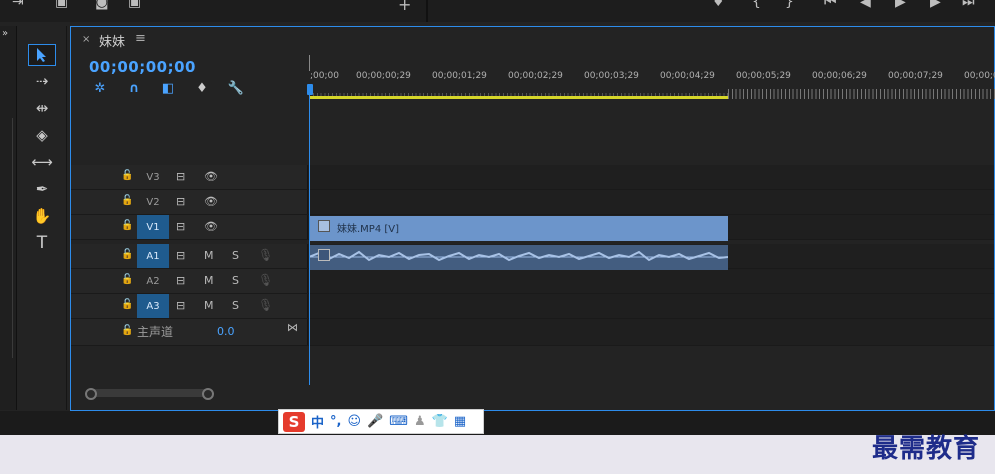 The width and height of the screenshot is (995, 474). Describe the element at coordinates (153, 202) in the screenshot. I see `track-name: V2` at that location.